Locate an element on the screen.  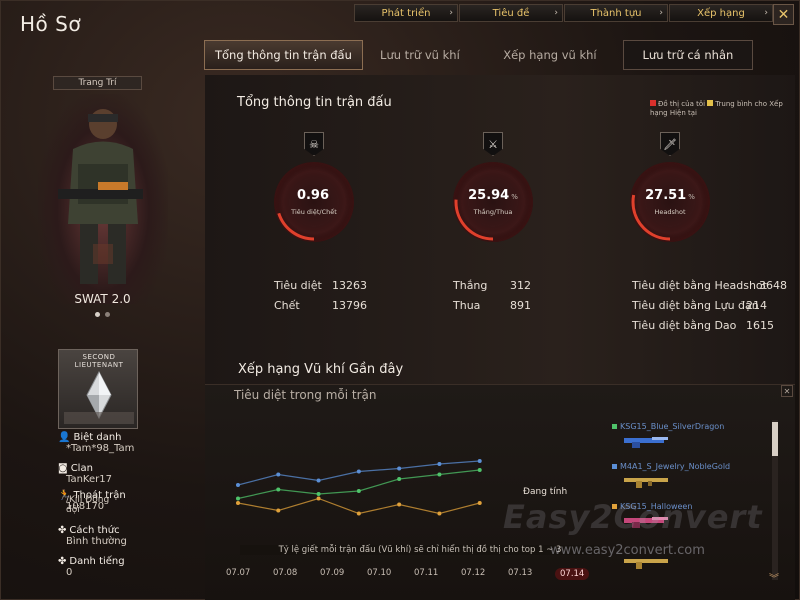
shield-icon: ◙ is located at coordinates (63, 468).